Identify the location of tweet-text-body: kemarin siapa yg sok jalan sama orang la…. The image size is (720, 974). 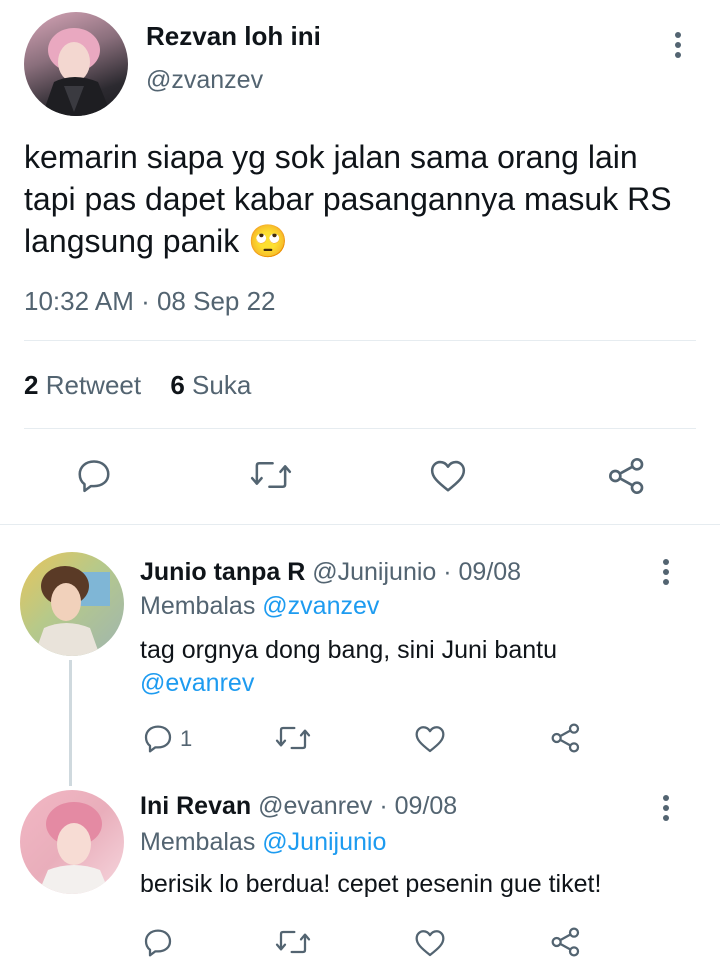
(348, 199).